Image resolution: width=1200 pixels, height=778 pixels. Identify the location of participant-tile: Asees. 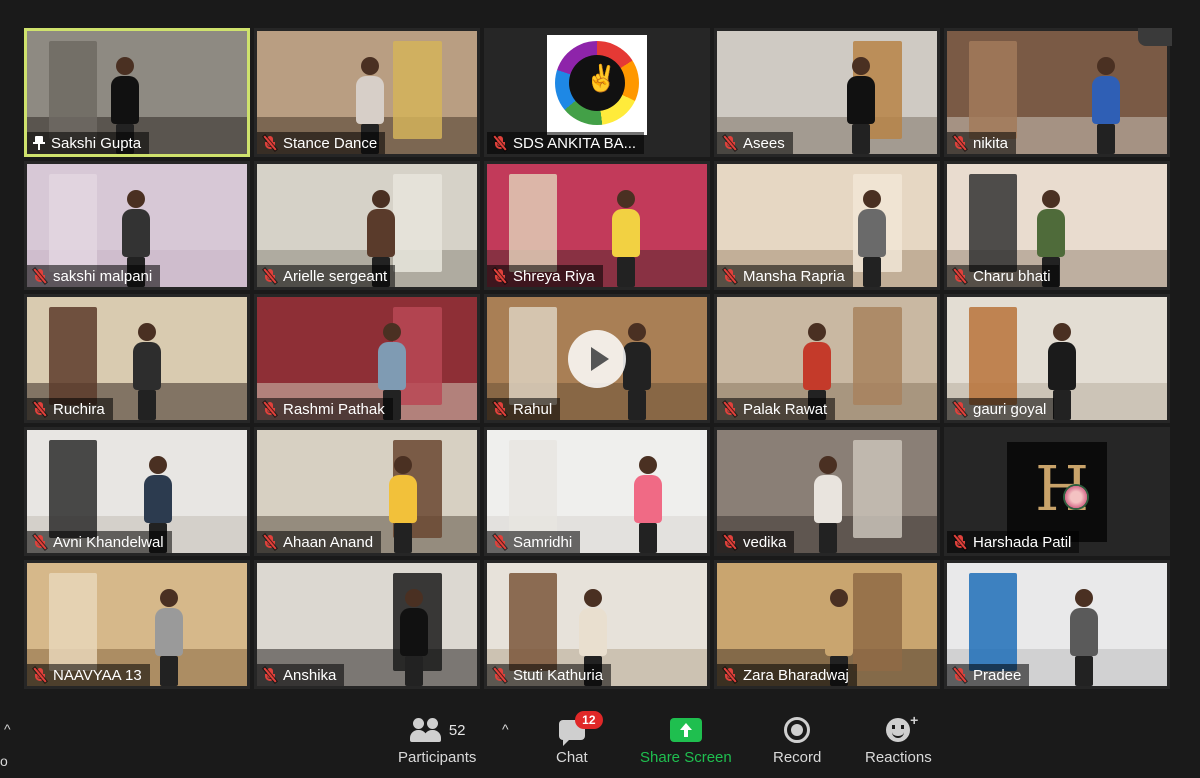
(827, 92).